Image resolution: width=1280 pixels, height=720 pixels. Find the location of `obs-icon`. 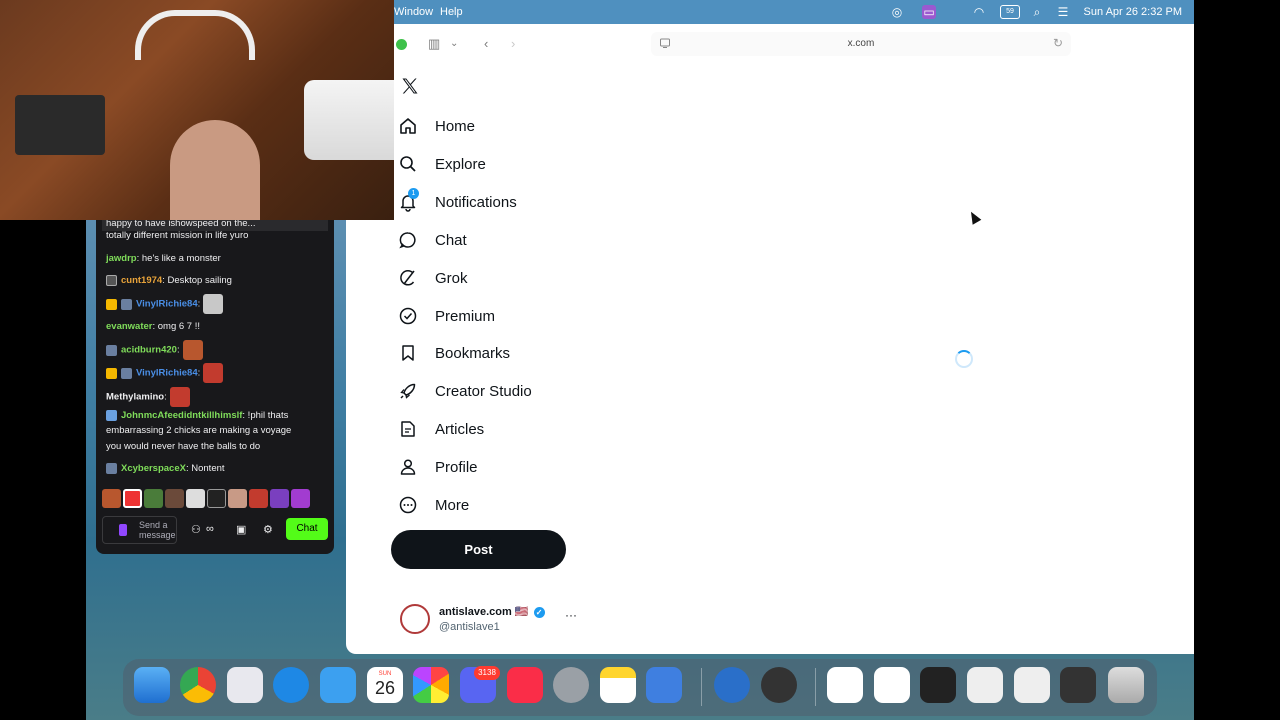

obs-icon is located at coordinates (779, 685).